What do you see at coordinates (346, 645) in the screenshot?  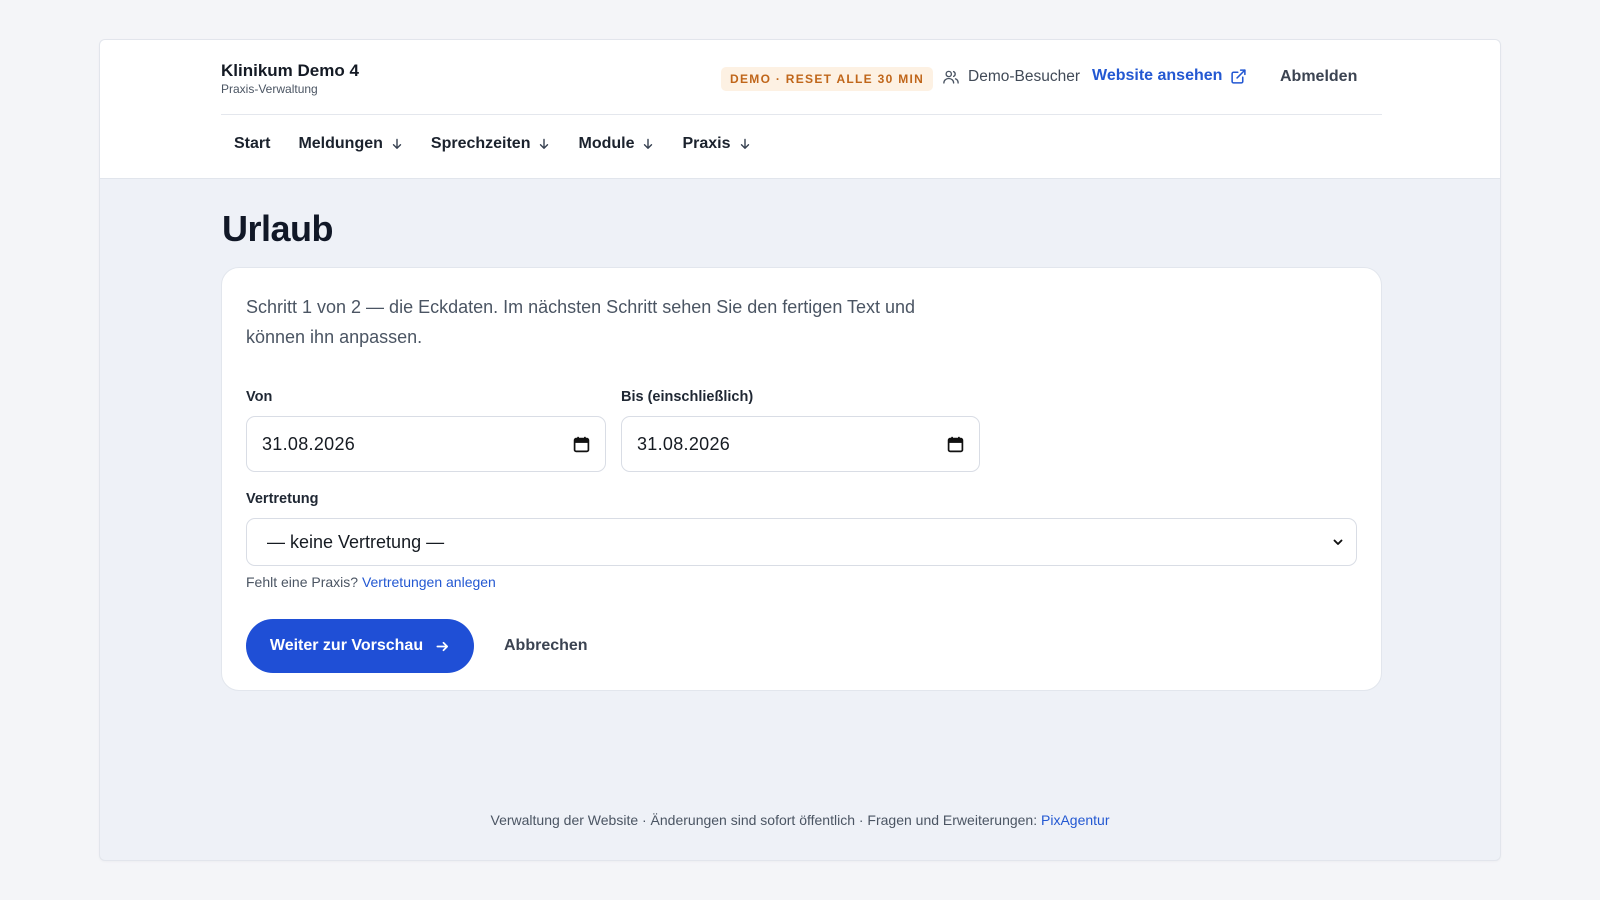 I see `continue-preview-label: Weiter zur Vorschau` at bounding box center [346, 645].